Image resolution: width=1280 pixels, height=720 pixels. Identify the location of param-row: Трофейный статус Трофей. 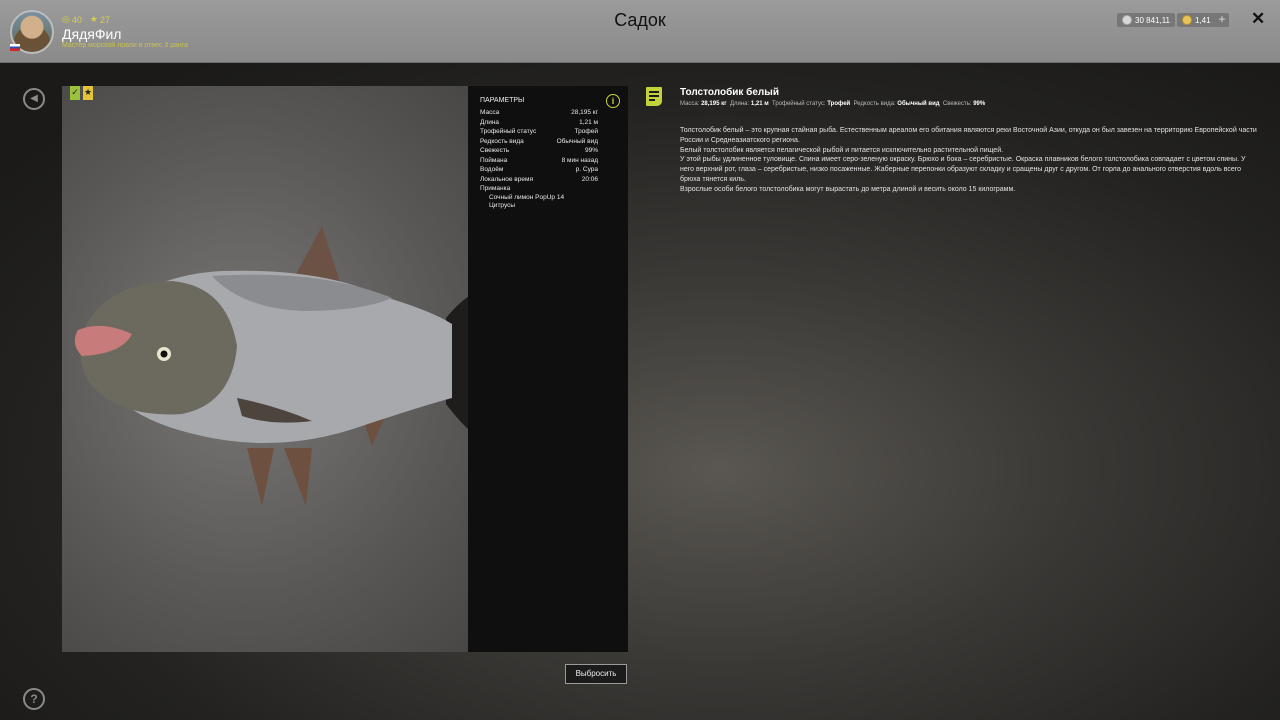
(539, 131).